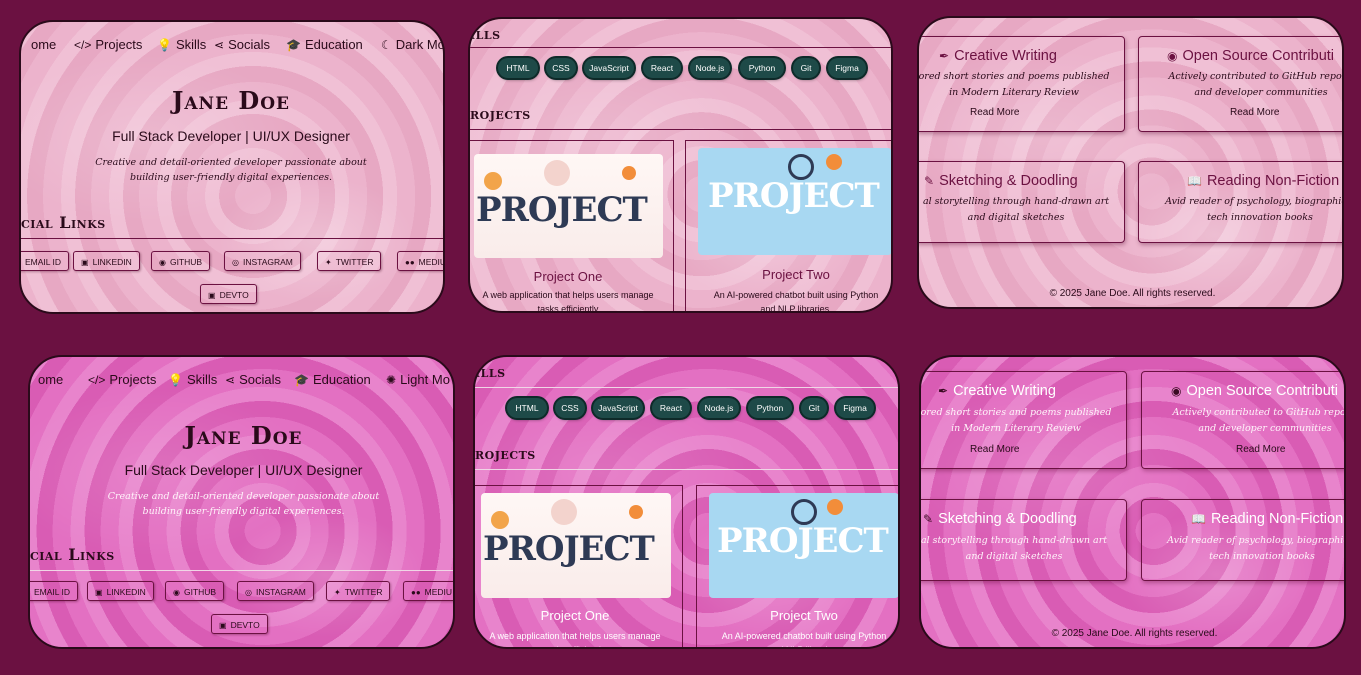 The height and width of the screenshot is (675, 1361). What do you see at coordinates (99, 592) in the screenshot?
I see `linkedin-icon: ▣` at bounding box center [99, 592].